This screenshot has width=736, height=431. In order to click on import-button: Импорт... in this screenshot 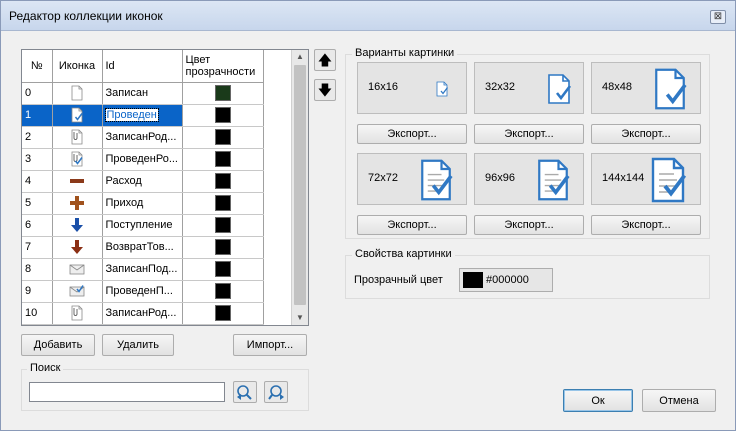, I will do `click(270, 345)`.